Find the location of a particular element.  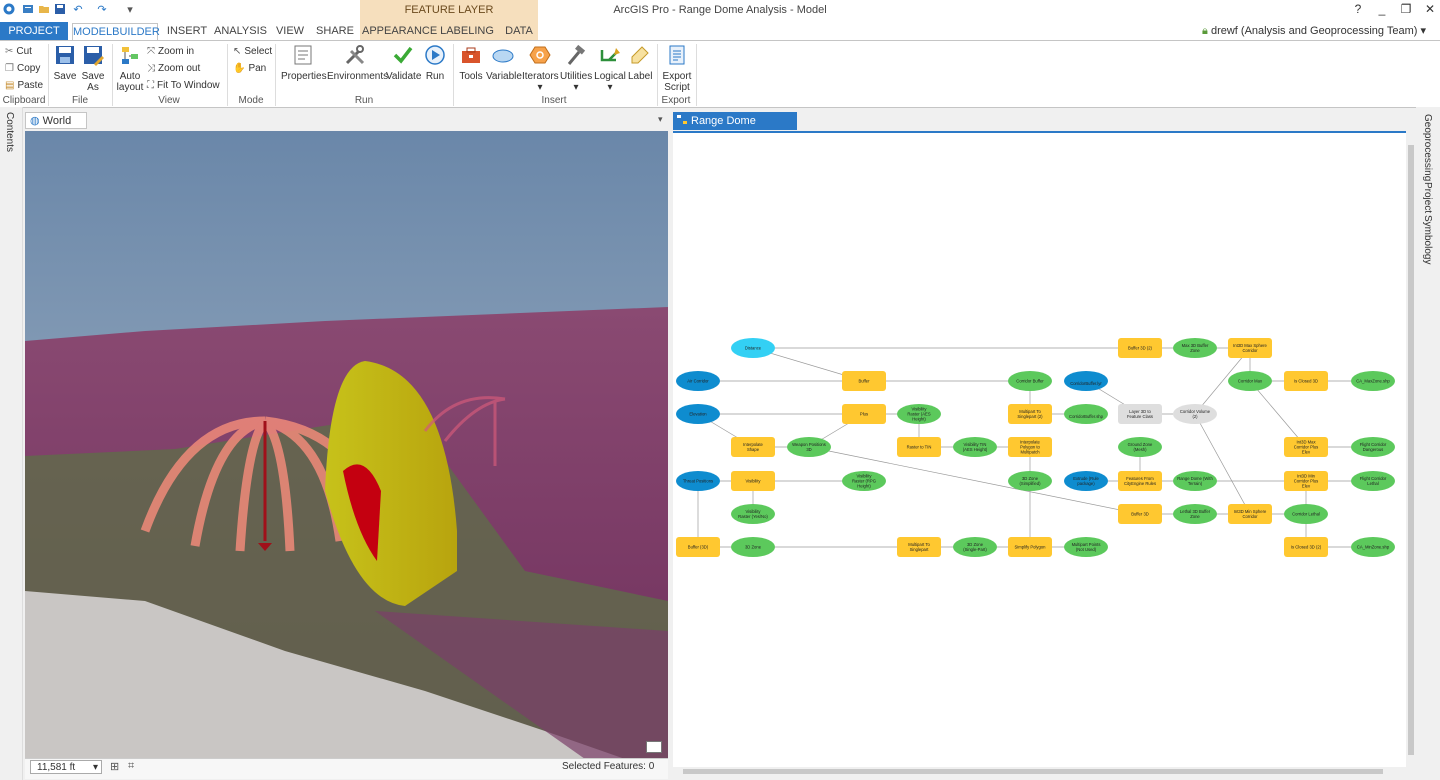

model-node: CA_MinZone.shp is located at coordinates (1373, 547).